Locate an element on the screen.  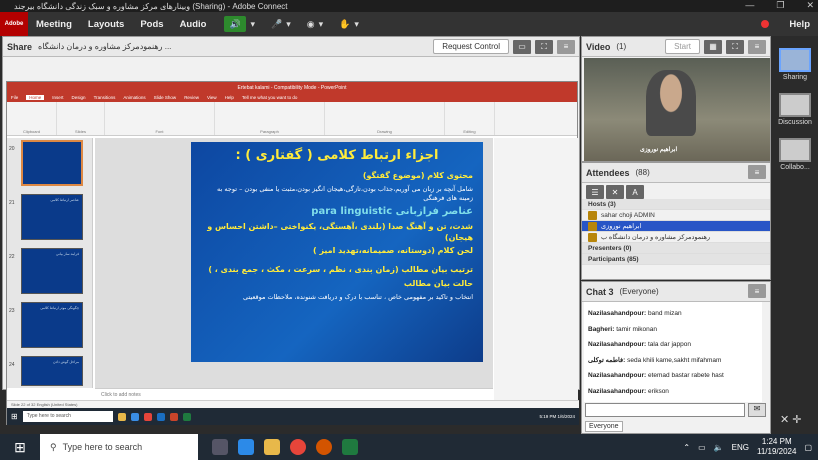
menu-meeting: Meeting is located at coordinates (54, 24).